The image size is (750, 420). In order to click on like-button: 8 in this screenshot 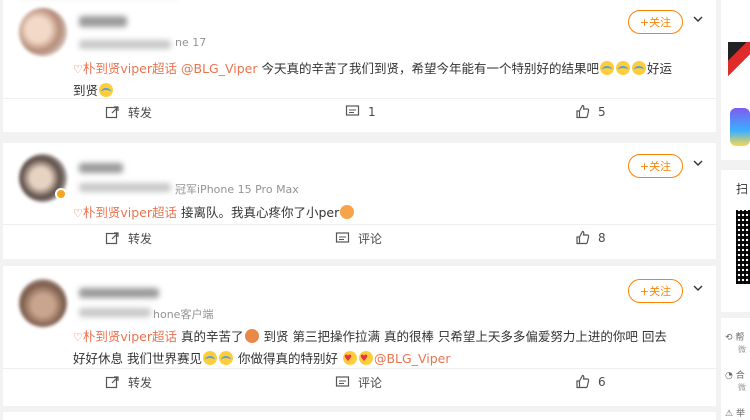, I will do `click(590, 237)`.